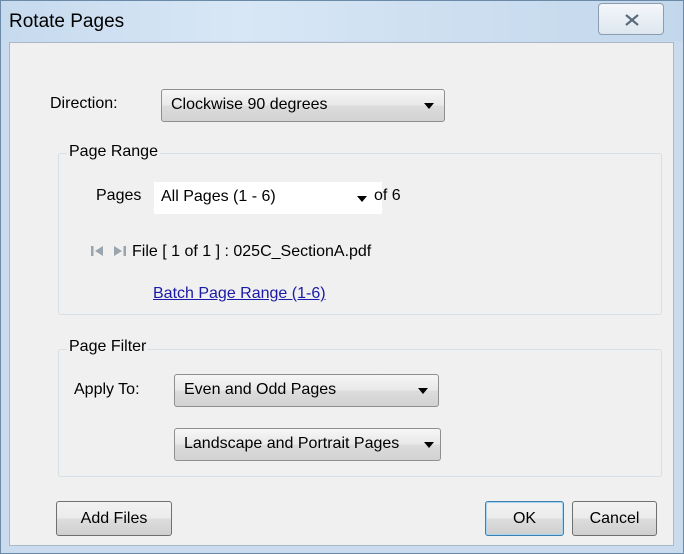 This screenshot has height=554, width=684. Describe the element at coordinates (67, 21) in the screenshot. I see `dialog-title: Rotate Pages` at that location.